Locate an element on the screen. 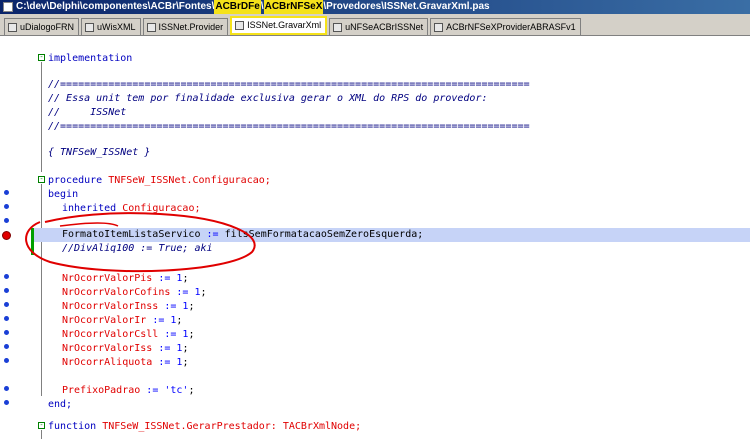  procedure-name: TNFSeW_ISSNet.Configuracao; is located at coordinates (189, 180).